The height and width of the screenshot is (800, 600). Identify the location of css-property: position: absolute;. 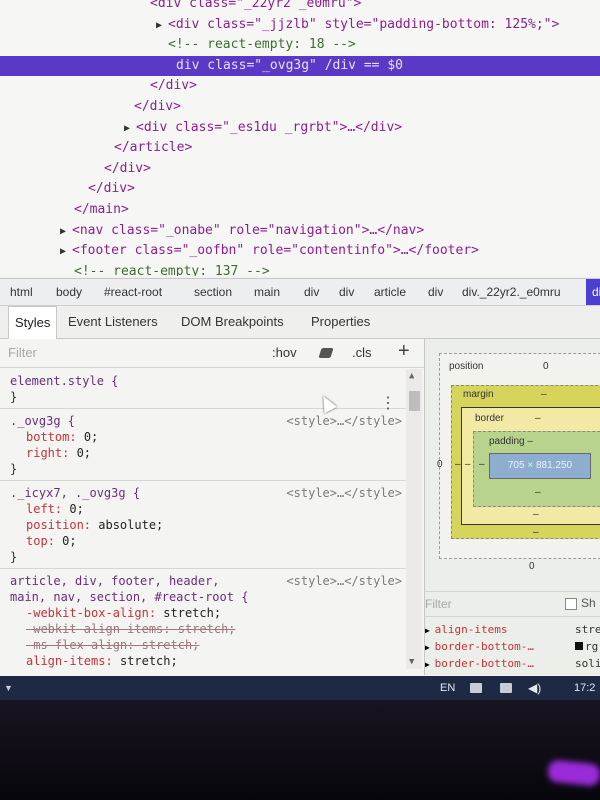
(208, 525).